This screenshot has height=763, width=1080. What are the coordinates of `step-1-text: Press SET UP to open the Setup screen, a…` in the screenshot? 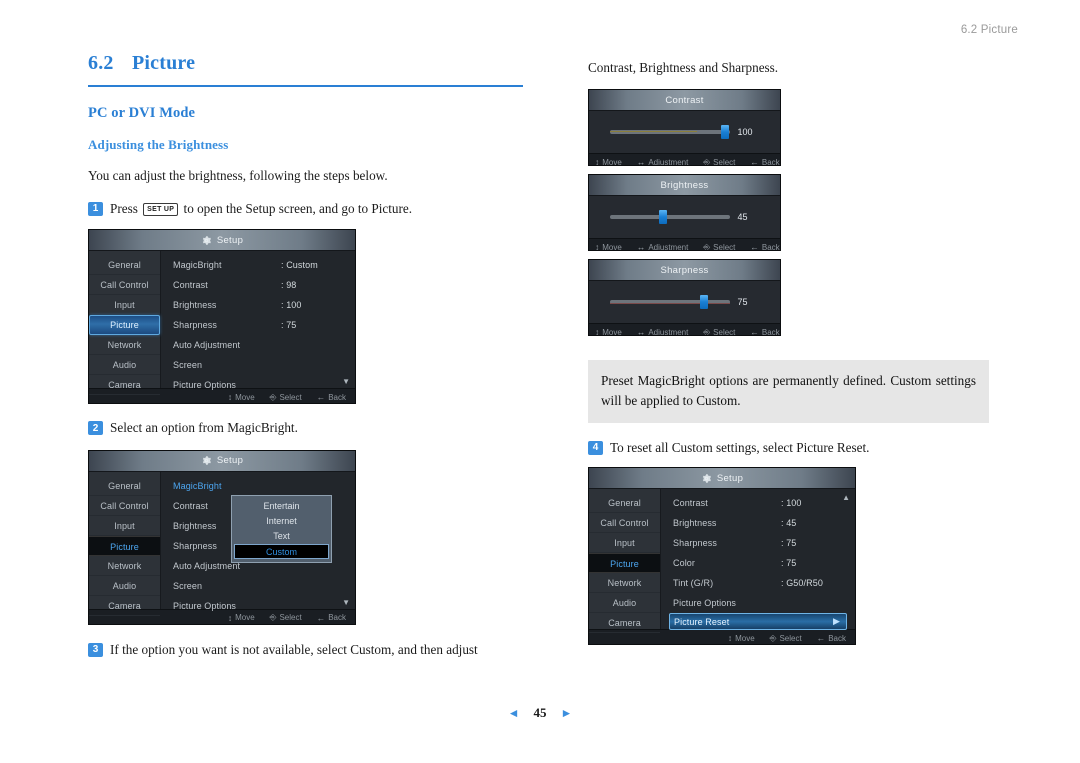 It's located at (261, 209).